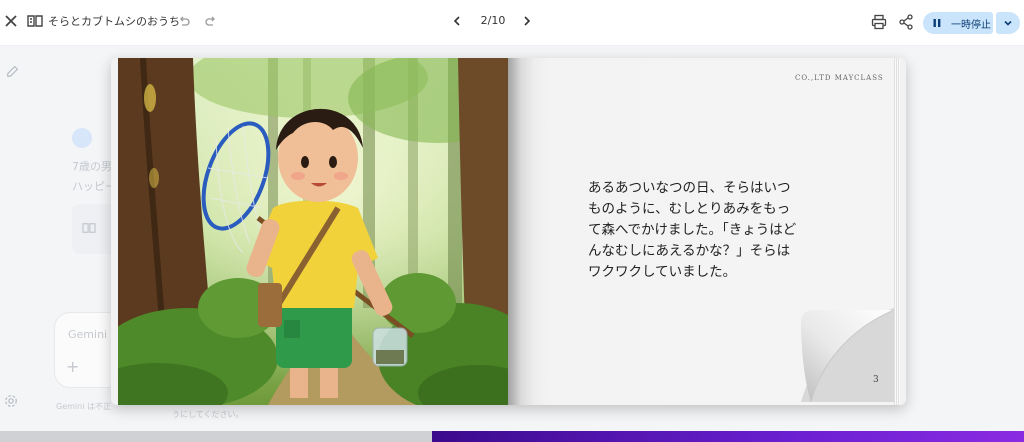 The height and width of the screenshot is (442, 1024). Describe the element at coordinates (94, 186) in the screenshot. I see `chat-message-line: ハッピー` at that location.